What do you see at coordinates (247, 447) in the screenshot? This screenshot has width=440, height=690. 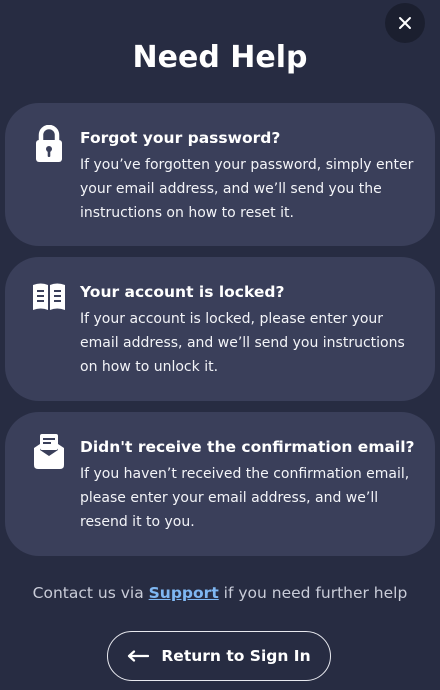 I see `card-title: Didn't receive the confirmation email?` at bounding box center [247, 447].